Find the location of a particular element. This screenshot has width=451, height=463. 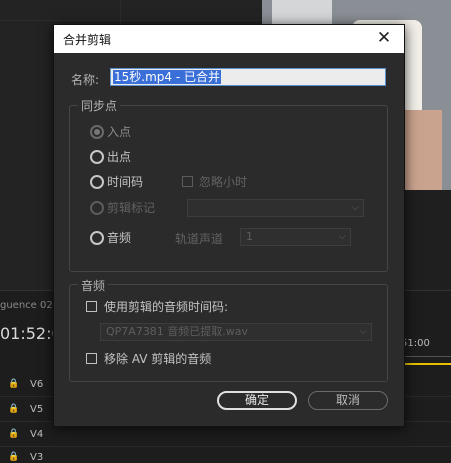

dialog-titlebar: 合并剪辑 ✕ is located at coordinates (229, 39).